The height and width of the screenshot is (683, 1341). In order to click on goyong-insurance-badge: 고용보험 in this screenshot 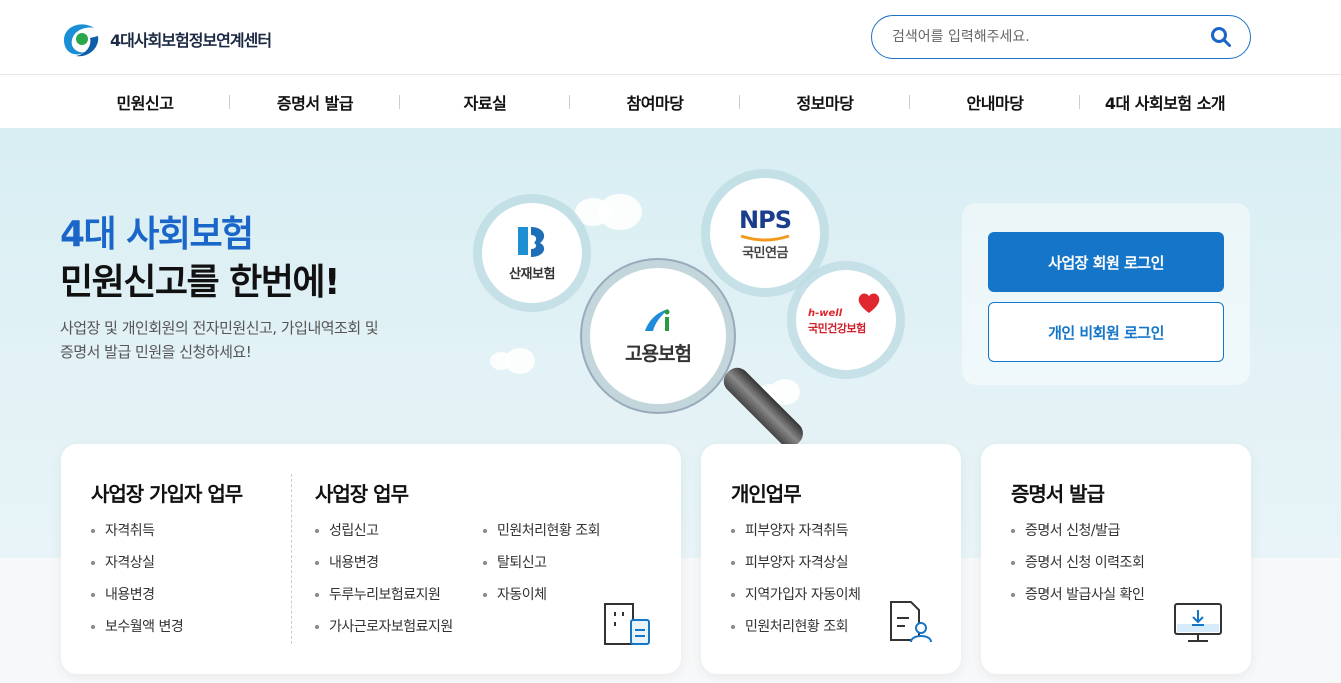, I will do `click(658, 336)`.